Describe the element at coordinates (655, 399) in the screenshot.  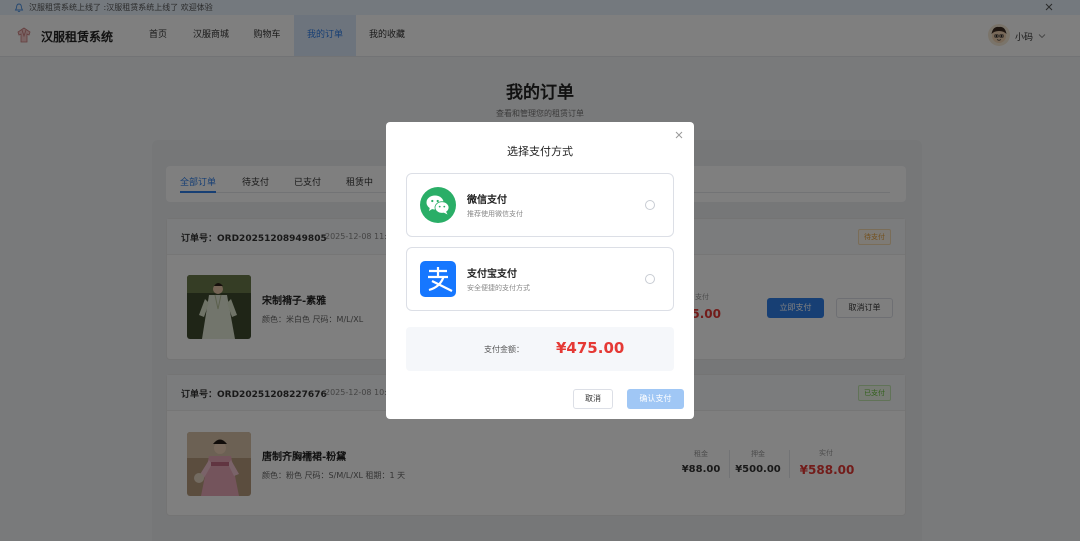
I see `confirm-payment-button: 确认支付` at that location.